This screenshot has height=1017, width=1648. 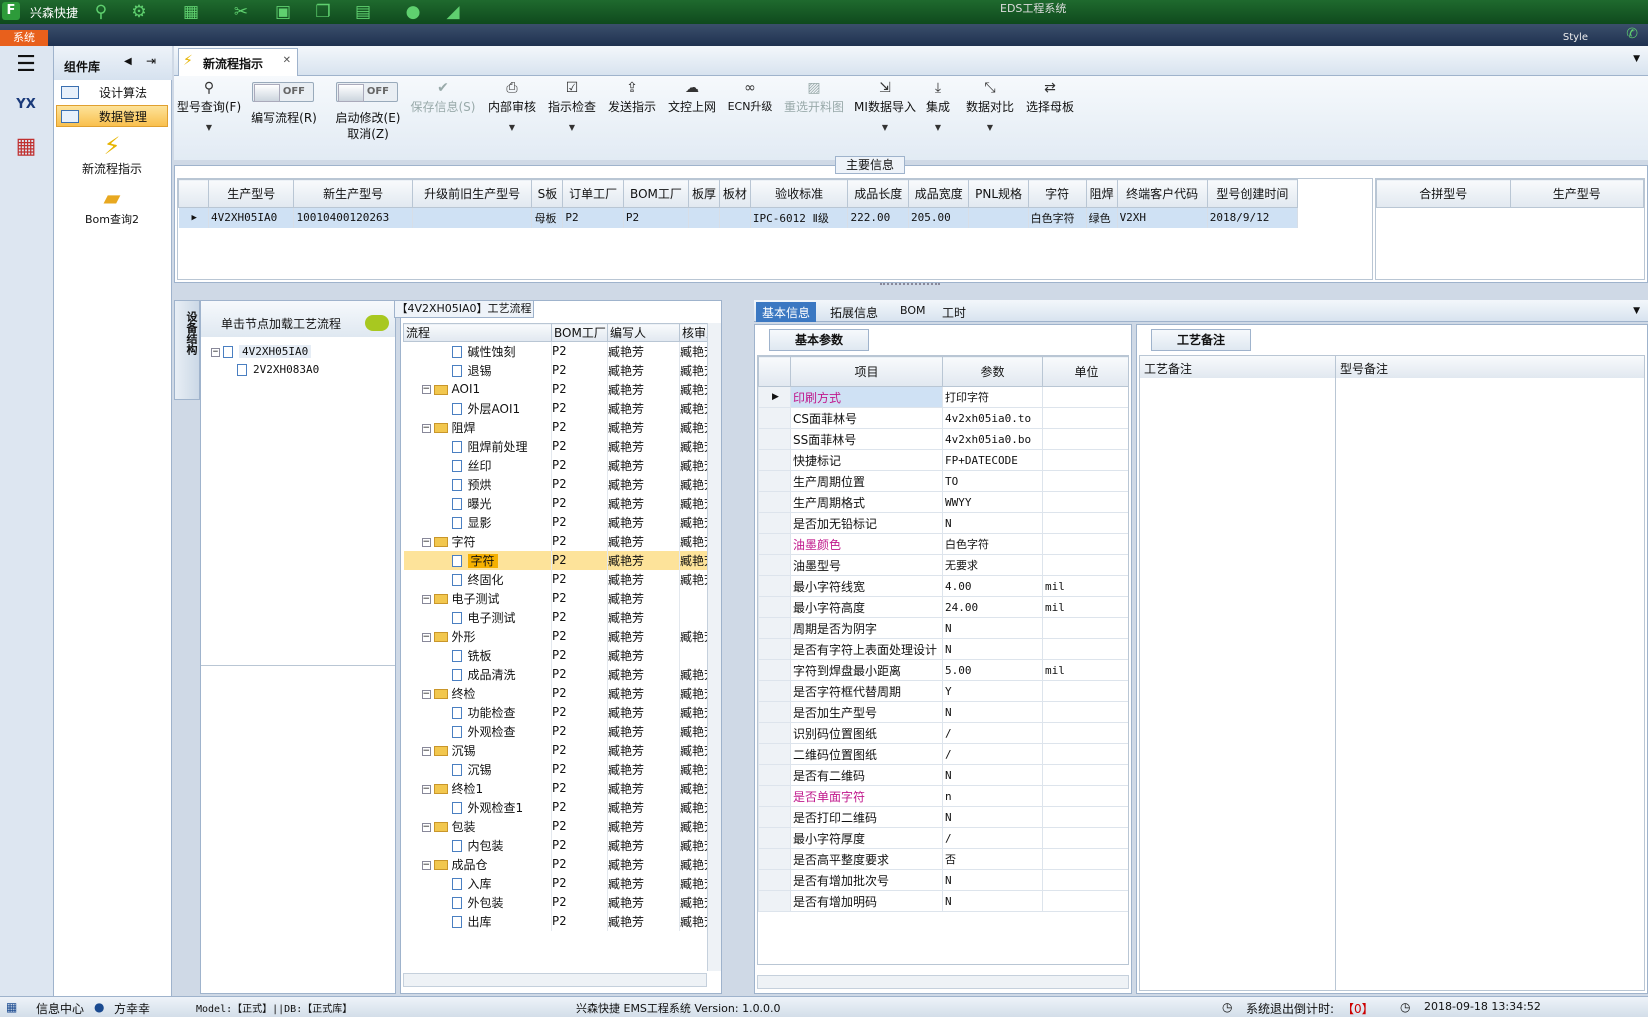 I want to click on table-row: 沉锡P2臧艳芳臧艳芳, so click(x=555, y=769).